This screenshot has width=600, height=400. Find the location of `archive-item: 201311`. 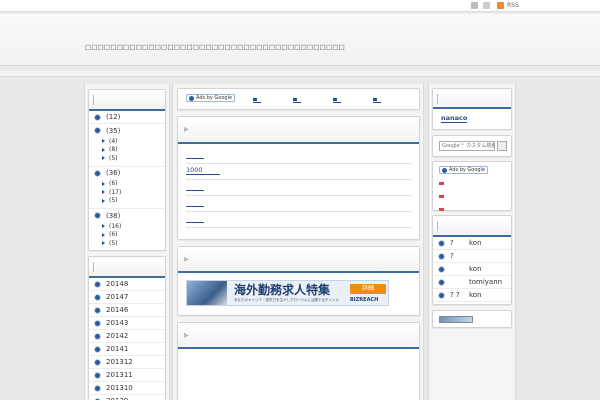

archive-item: 201311 is located at coordinates (127, 375).